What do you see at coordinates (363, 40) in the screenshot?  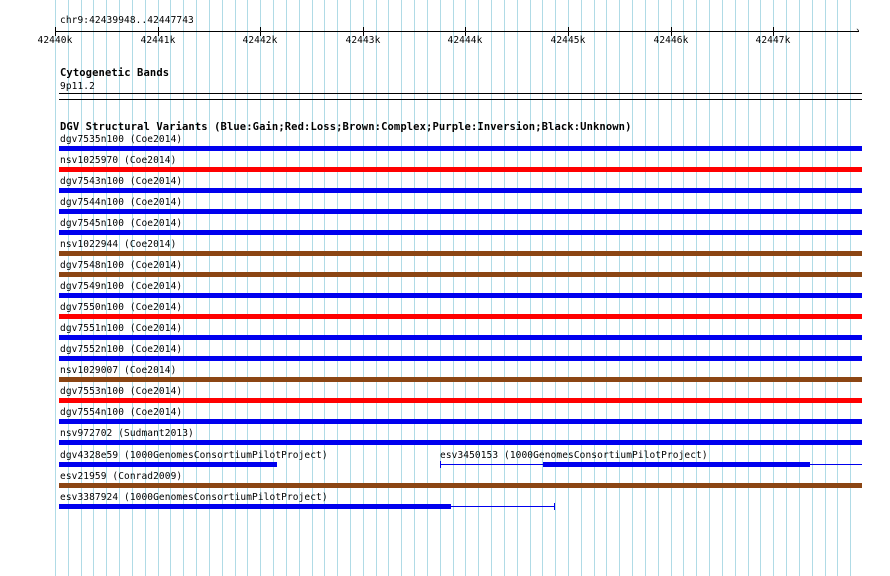 I see `ruler-tick-label: 42443k` at bounding box center [363, 40].